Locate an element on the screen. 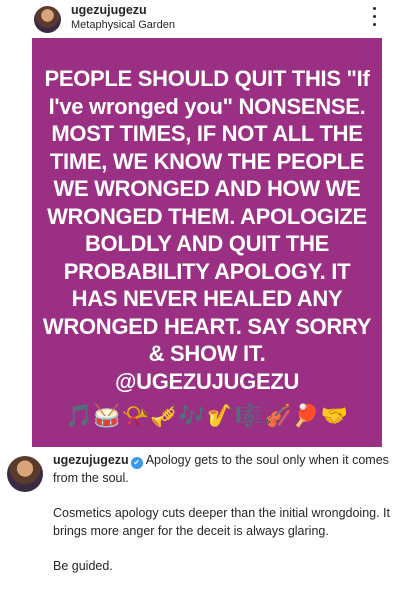  caption-username: ugezujugezu is located at coordinates (91, 460).